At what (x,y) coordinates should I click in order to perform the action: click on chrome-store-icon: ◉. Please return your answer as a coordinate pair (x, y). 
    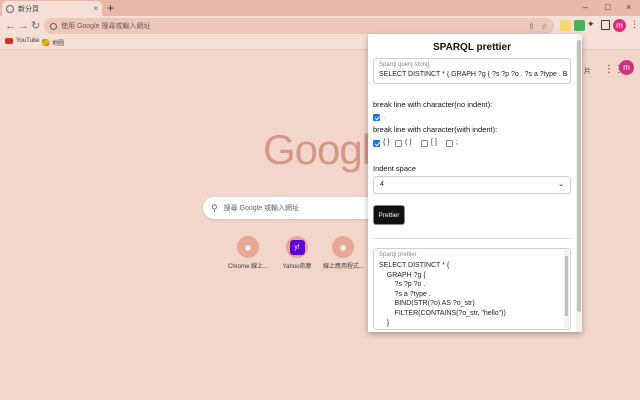
    Looking at the image, I should click on (248, 247).